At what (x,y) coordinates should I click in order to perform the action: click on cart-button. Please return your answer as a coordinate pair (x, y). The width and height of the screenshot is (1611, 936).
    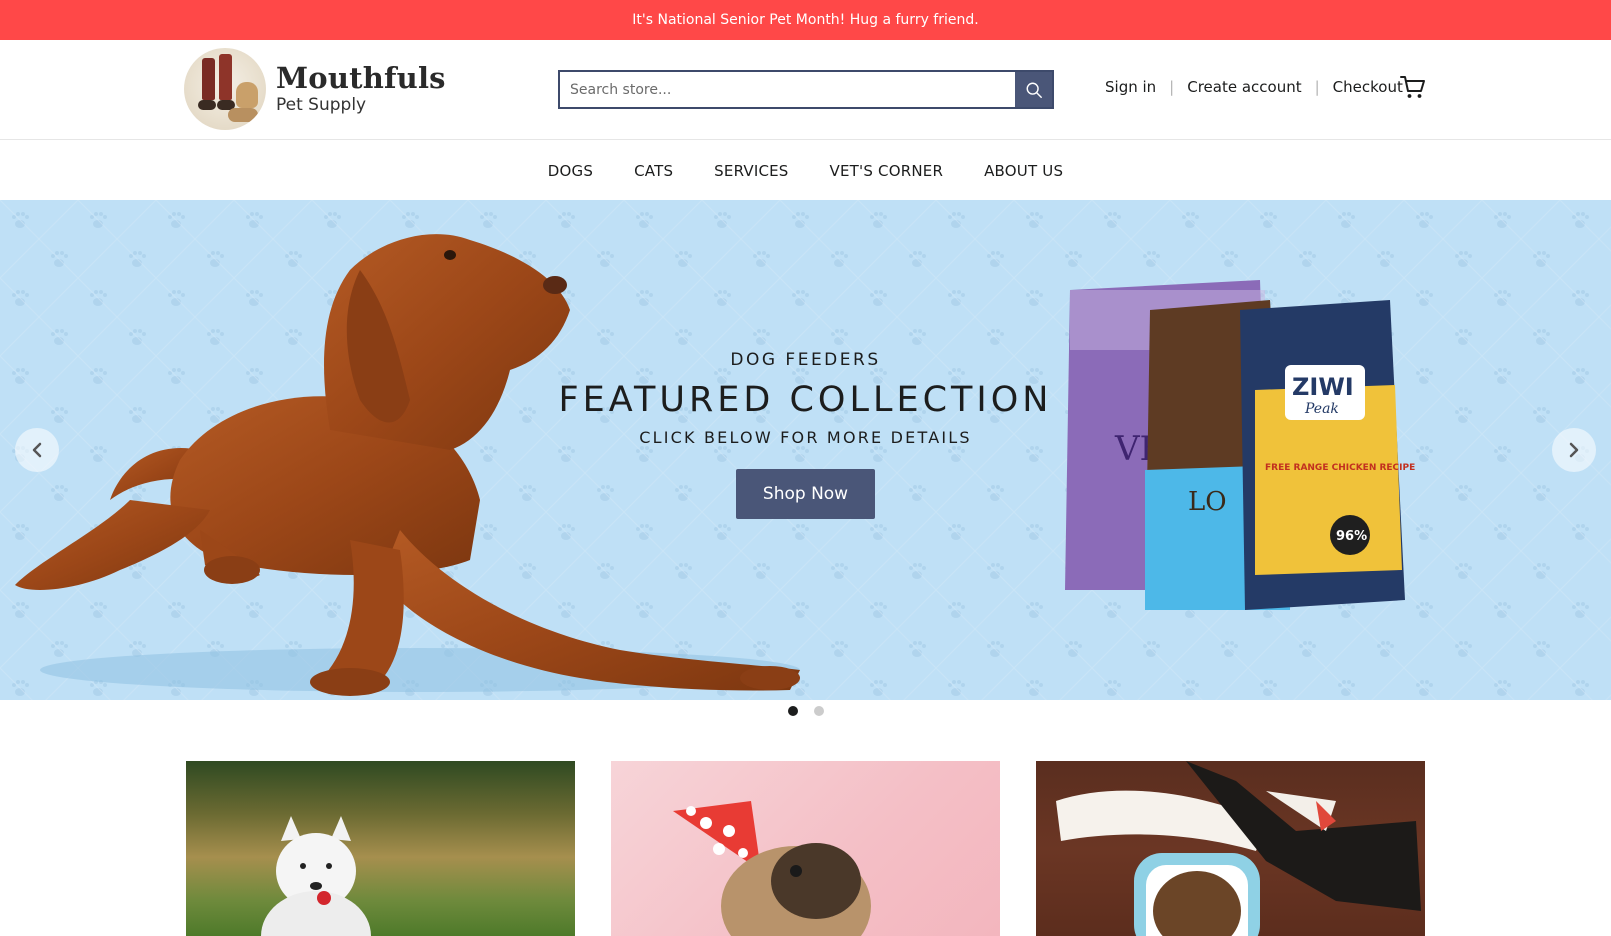
    Looking at the image, I should click on (1413, 89).